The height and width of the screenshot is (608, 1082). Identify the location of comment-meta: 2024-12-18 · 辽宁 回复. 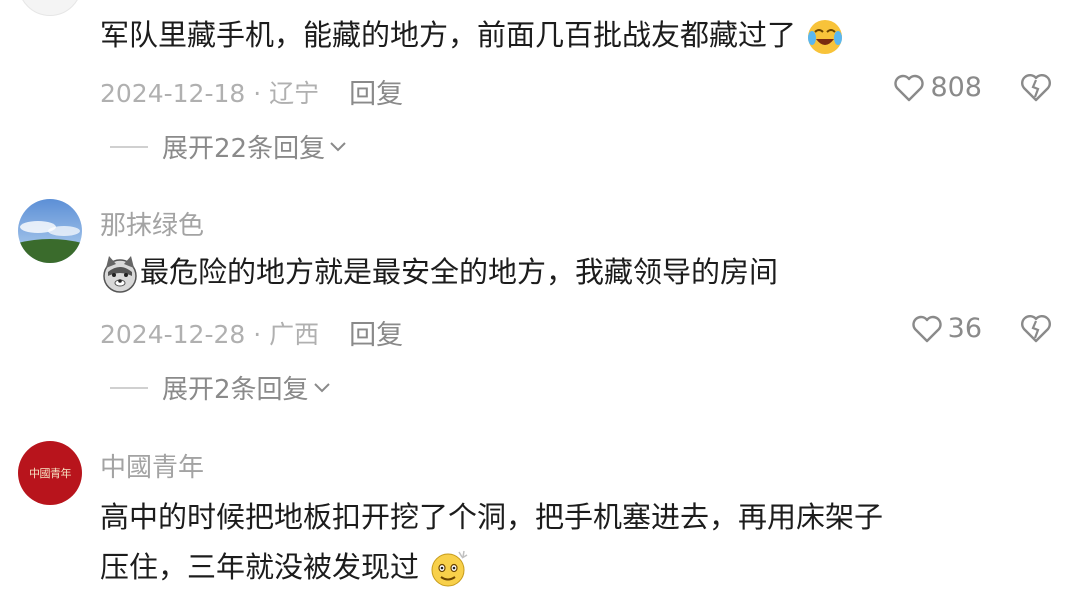
(251, 91).